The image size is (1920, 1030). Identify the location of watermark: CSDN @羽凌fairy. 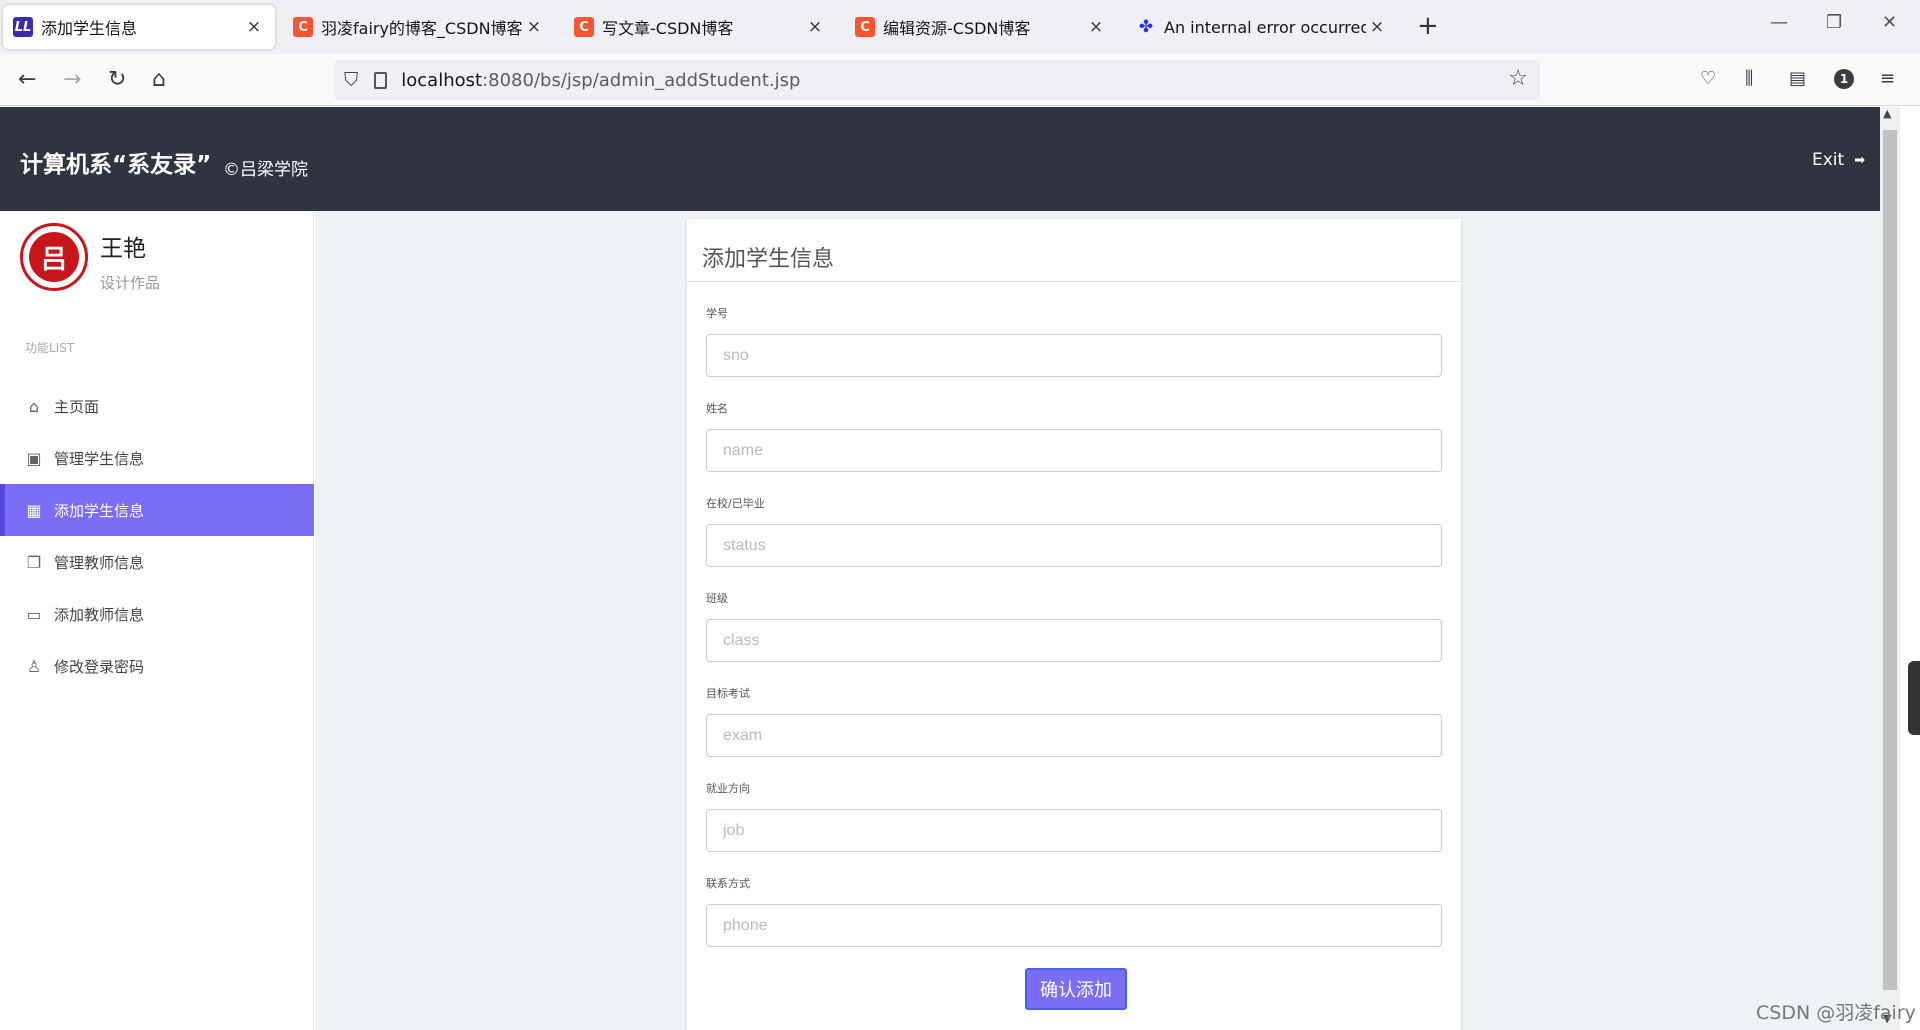
(1836, 1013).